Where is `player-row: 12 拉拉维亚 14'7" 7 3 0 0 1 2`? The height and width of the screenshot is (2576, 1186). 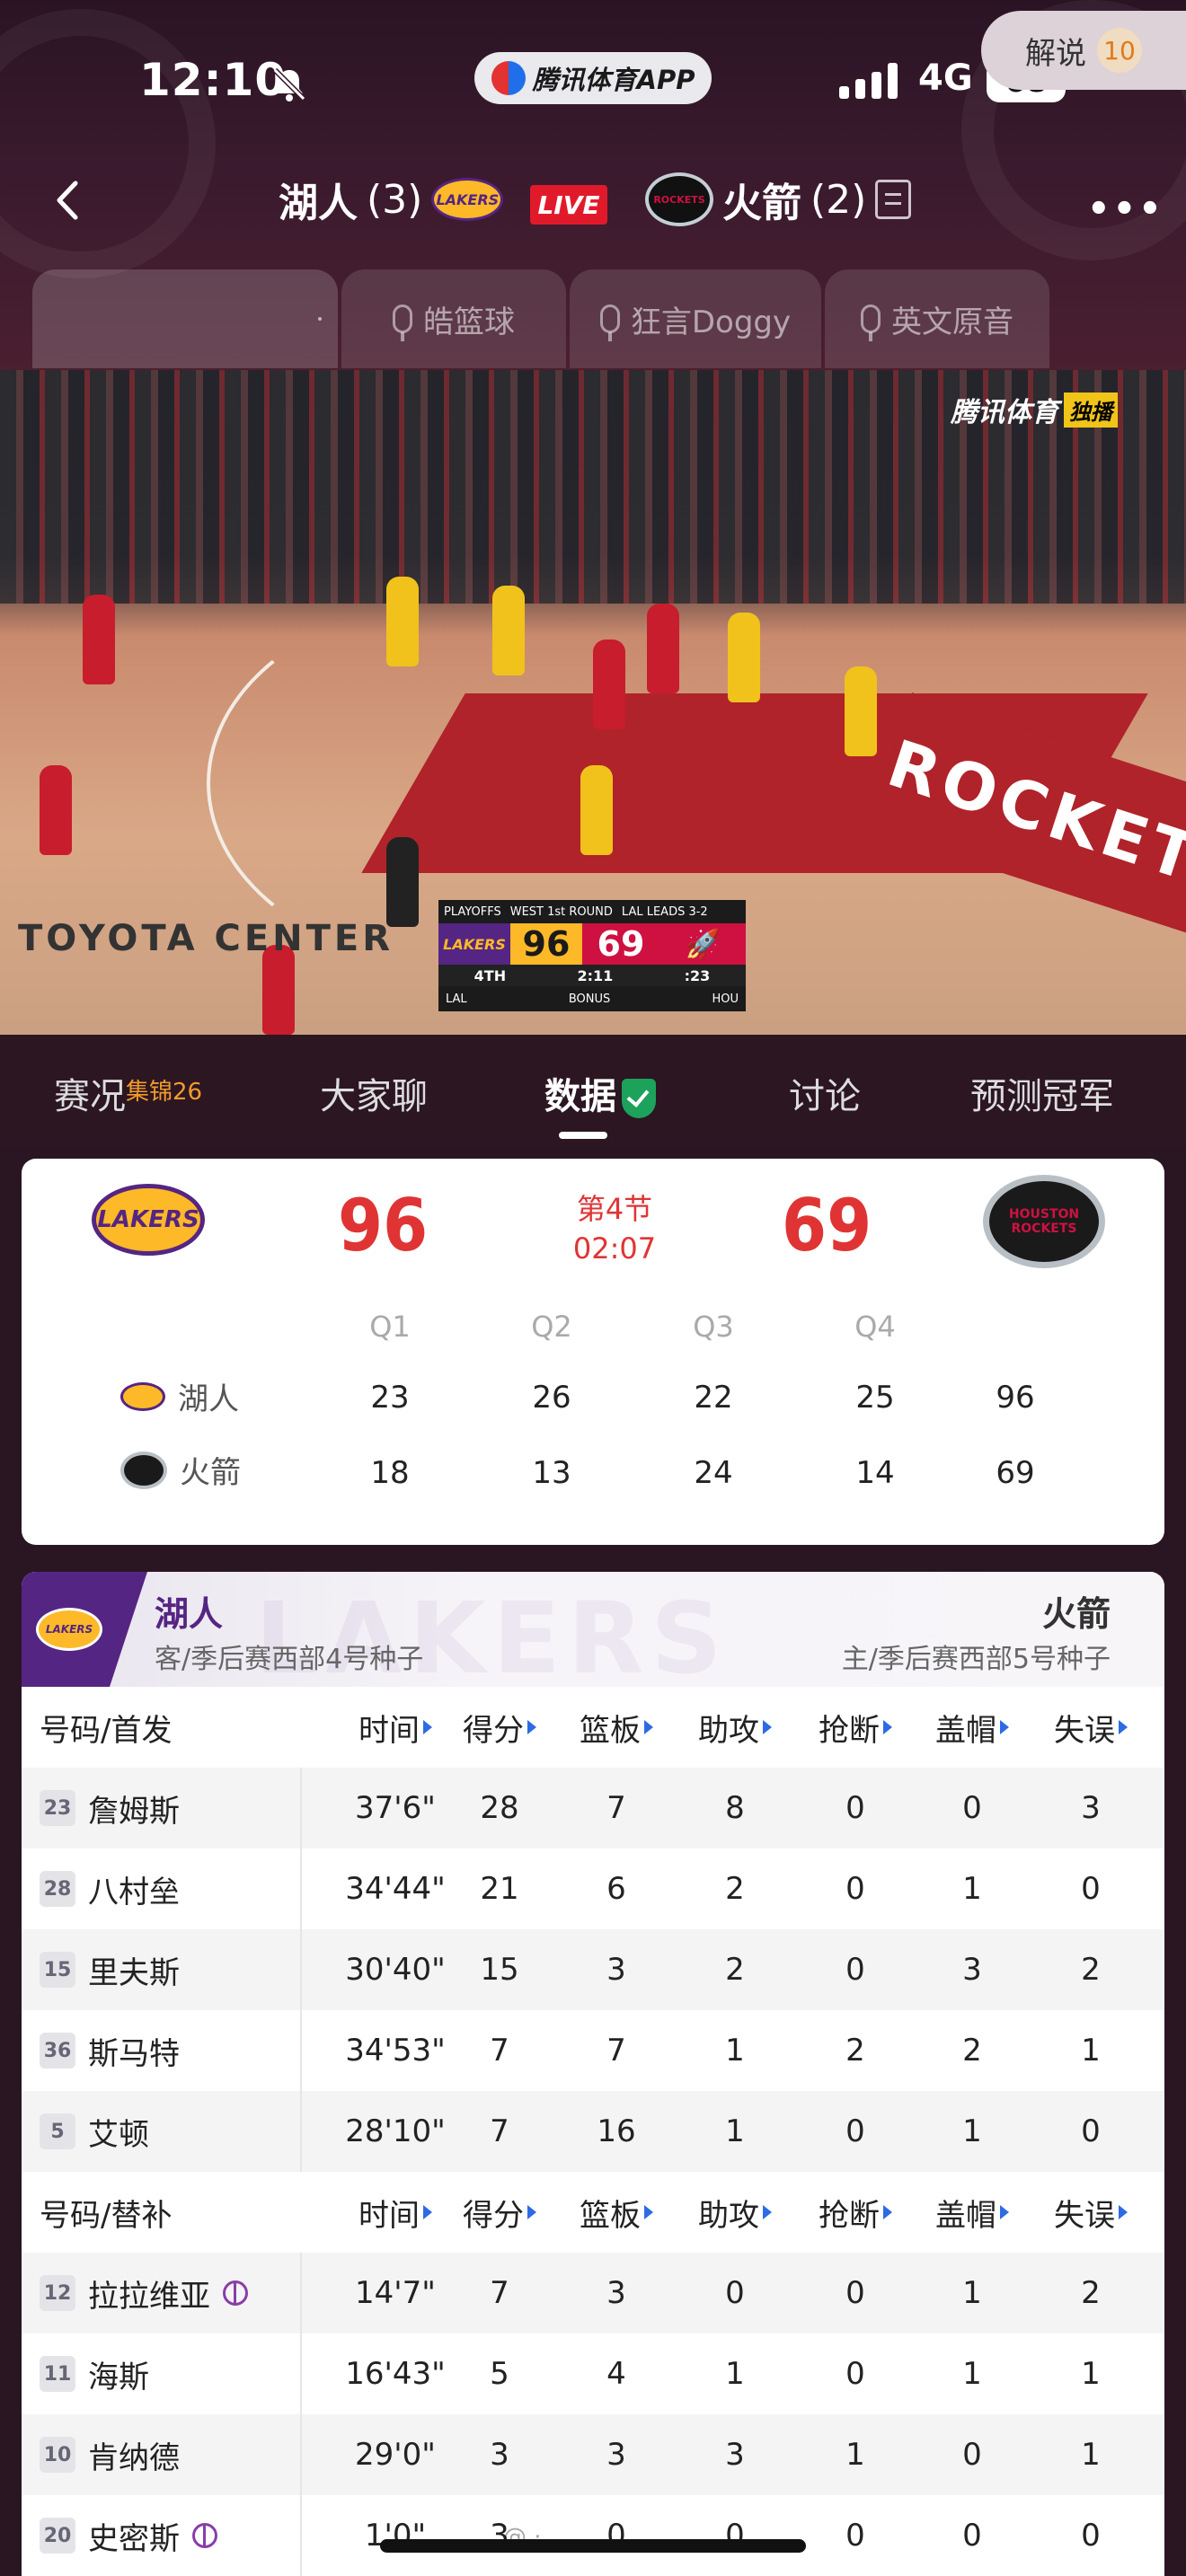
player-row: 12 拉拉维亚 14'7" 7 3 0 0 1 2 is located at coordinates (593, 2293).